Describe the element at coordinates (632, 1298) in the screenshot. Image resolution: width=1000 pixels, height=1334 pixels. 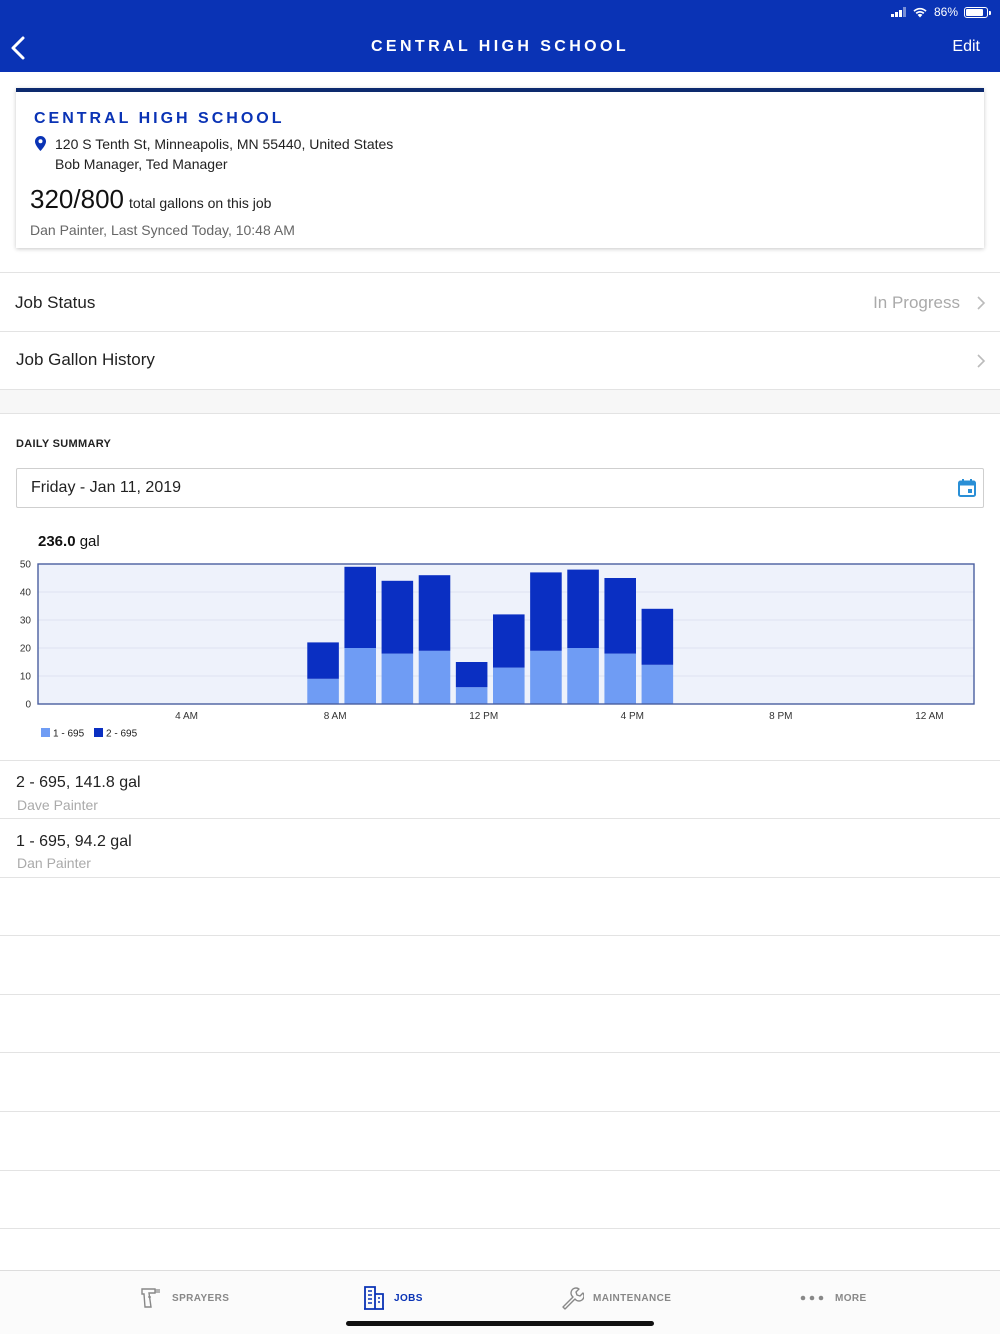
I see `tab-maintenance-label: MAINTENANCE` at that location.